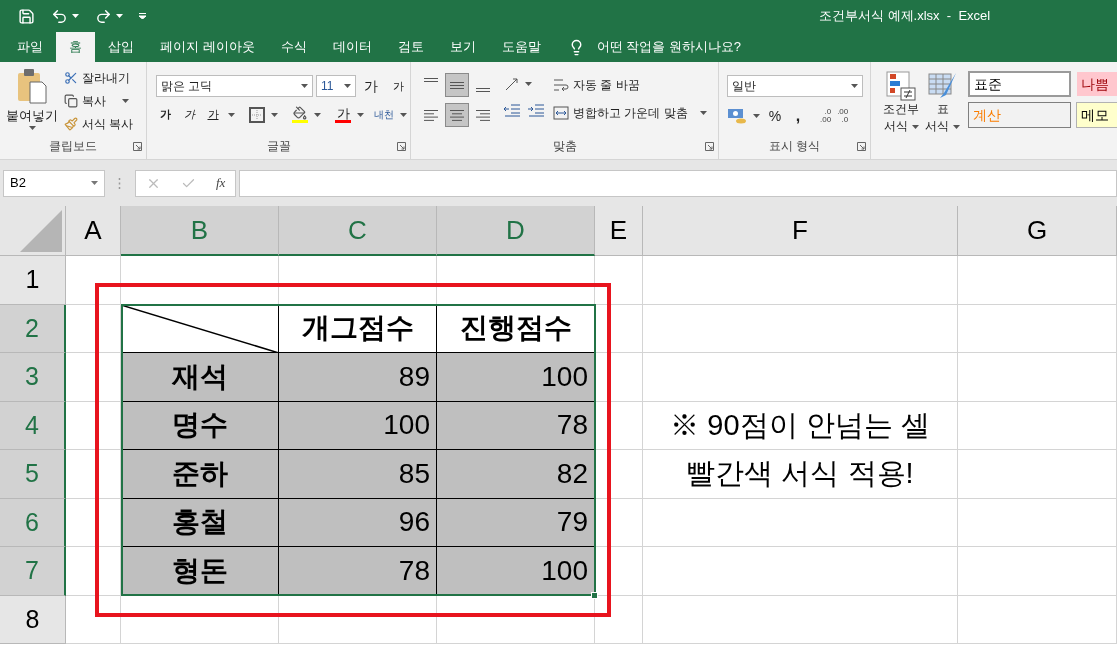  What do you see at coordinates (278, 146) in the screenshot?
I see `group-label: 글꼴` at bounding box center [278, 146].